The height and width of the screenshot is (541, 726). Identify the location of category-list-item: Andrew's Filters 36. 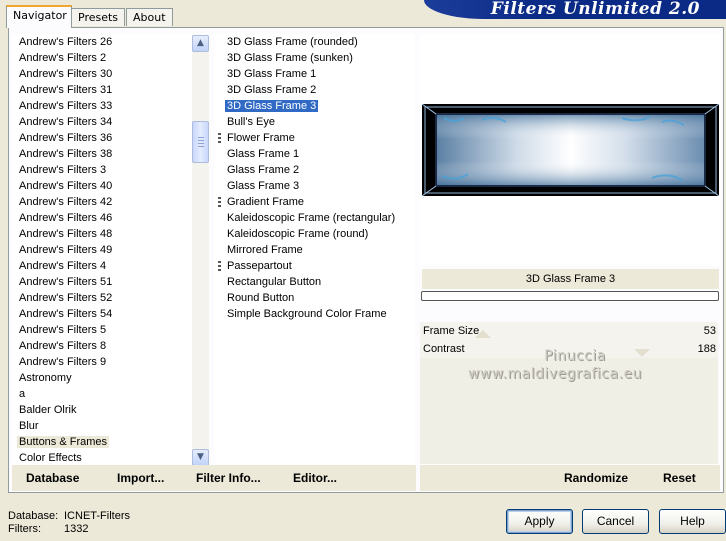
(65, 138).